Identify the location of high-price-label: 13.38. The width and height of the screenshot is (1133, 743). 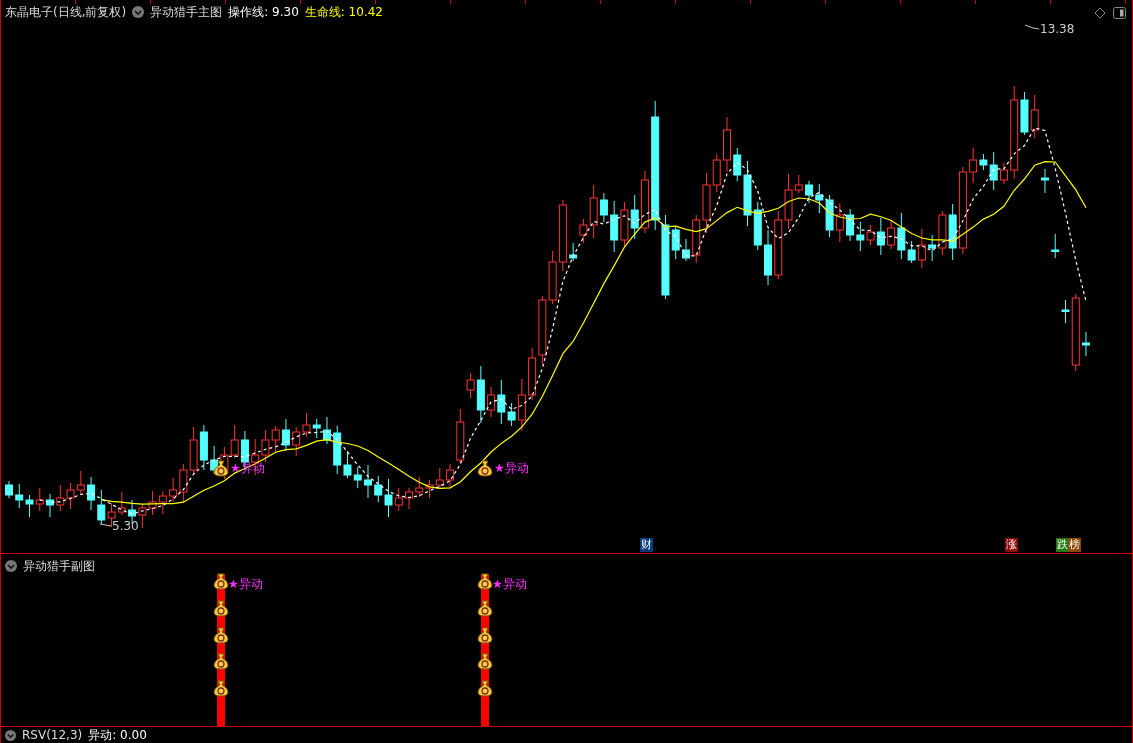
(1057, 29).